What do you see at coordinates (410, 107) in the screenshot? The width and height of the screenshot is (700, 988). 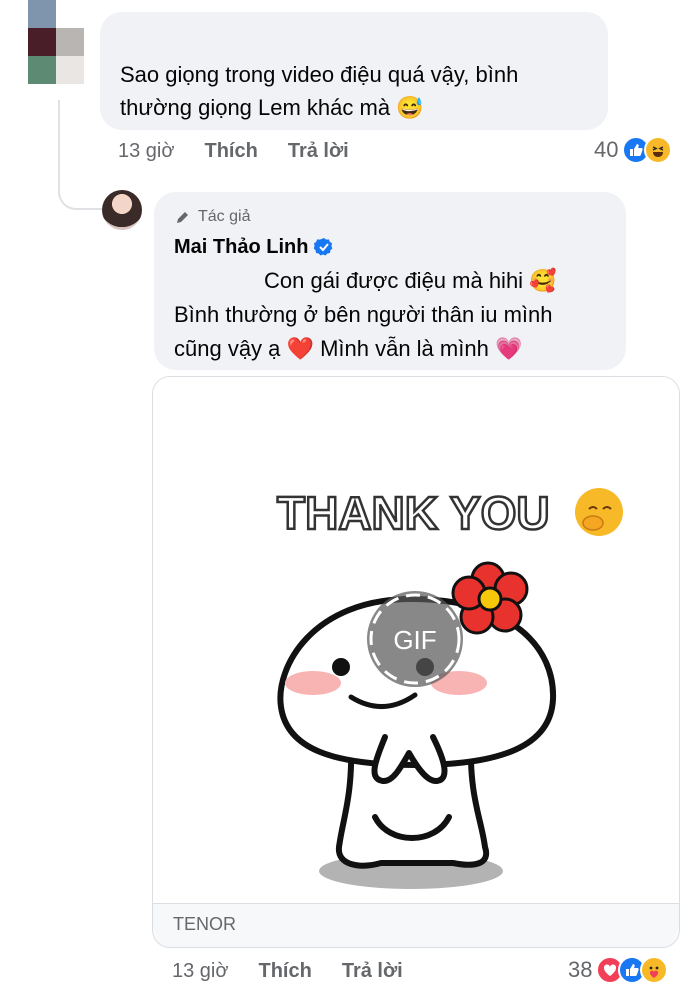 I see `sweat-smile-emoji: 😅` at bounding box center [410, 107].